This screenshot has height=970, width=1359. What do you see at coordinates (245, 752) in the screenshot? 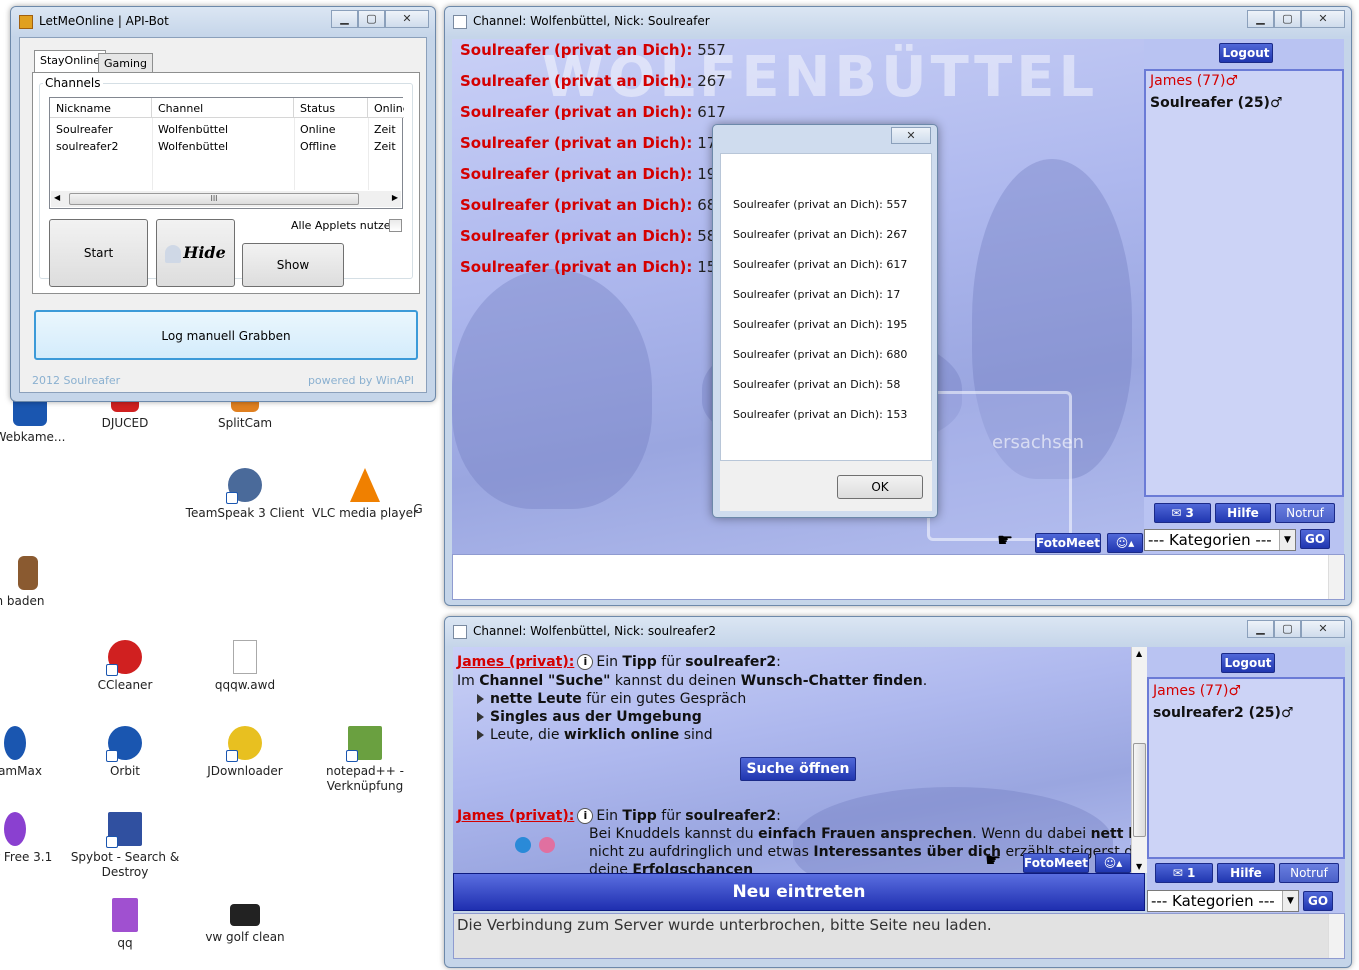
I see `desktop-icon-jdownloader: JDownloader` at bounding box center [245, 752].